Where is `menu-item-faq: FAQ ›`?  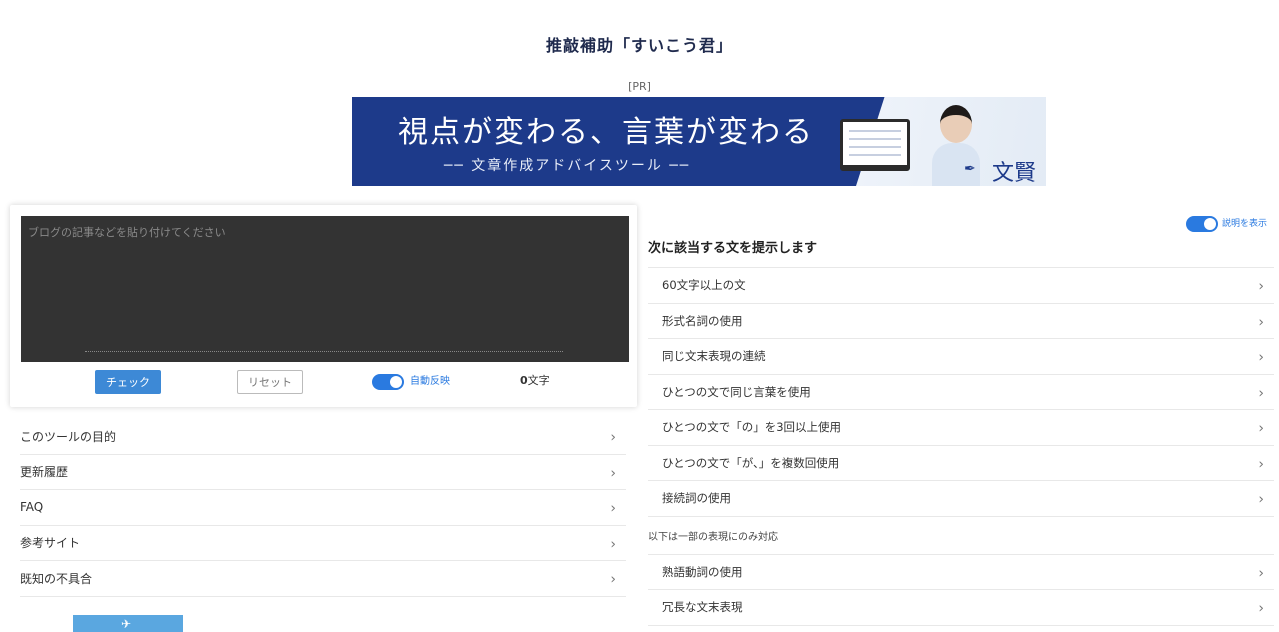
menu-item-faq: FAQ › is located at coordinates (323, 508).